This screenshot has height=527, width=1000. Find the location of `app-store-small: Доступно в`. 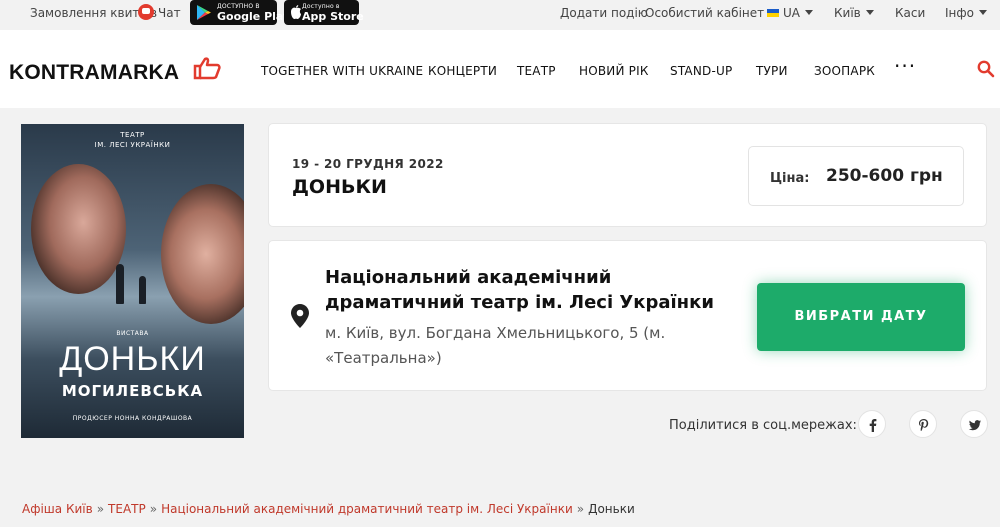

app-store-small: Доступно в is located at coordinates (321, 6).